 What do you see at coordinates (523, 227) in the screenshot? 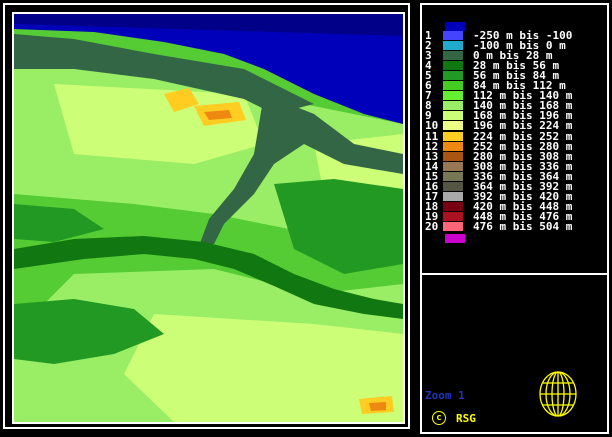
I see `legend-item-label: 476 m bis 504 m` at bounding box center [523, 227].